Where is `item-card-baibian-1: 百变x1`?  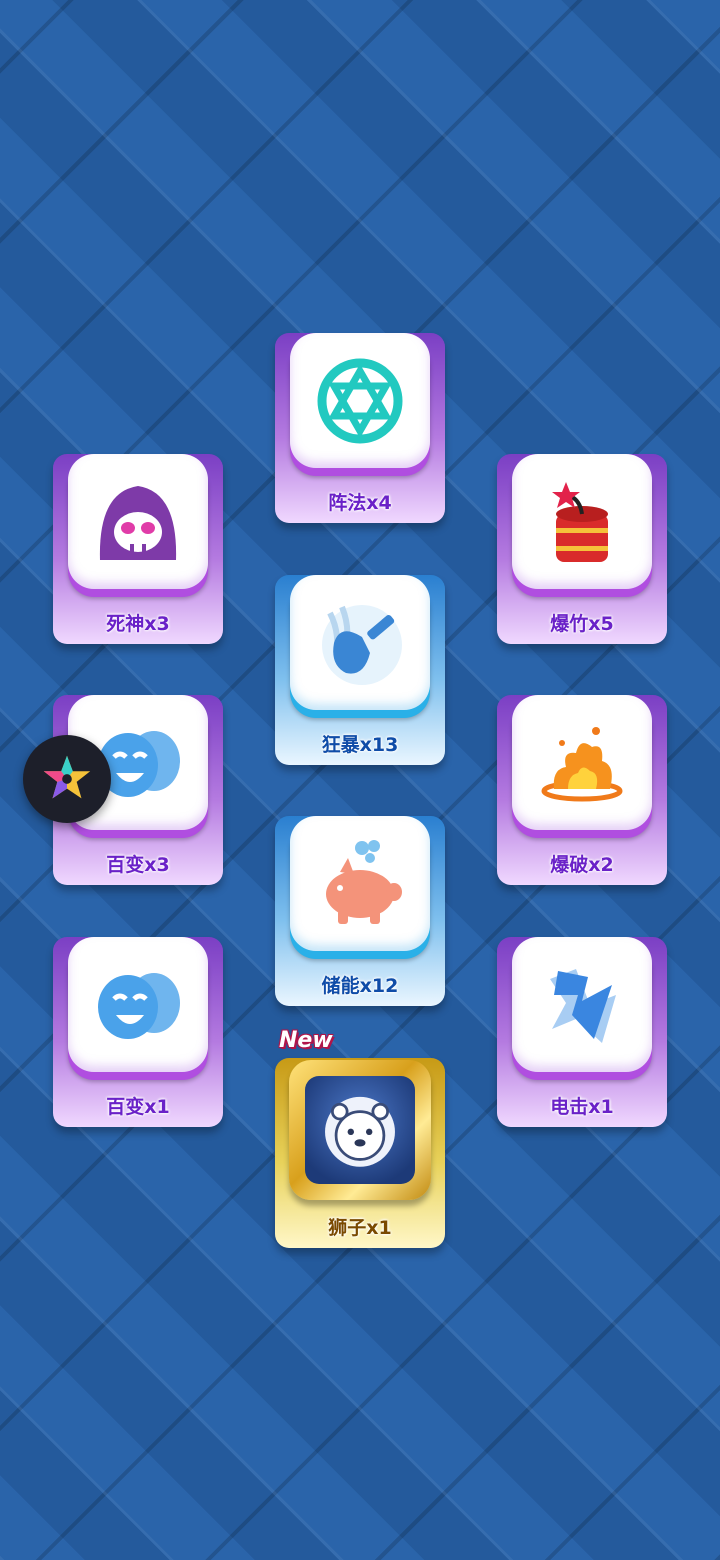 item-card-baibian-1: 百变x1 is located at coordinates (138, 1032).